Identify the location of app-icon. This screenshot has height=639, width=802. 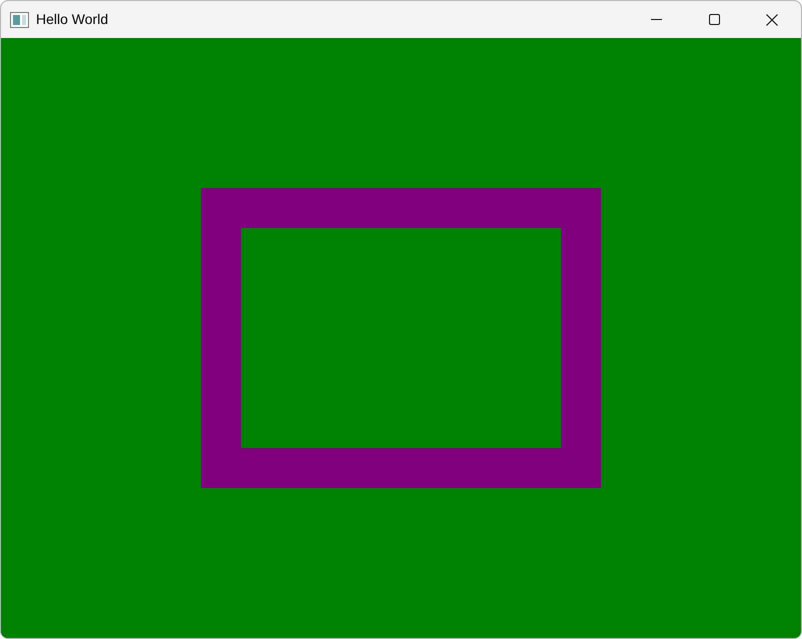
(19, 20).